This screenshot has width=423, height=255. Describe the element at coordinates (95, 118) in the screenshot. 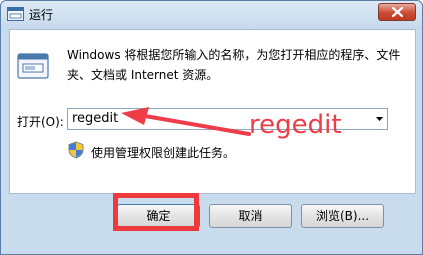

I see `command-input: regedit` at that location.